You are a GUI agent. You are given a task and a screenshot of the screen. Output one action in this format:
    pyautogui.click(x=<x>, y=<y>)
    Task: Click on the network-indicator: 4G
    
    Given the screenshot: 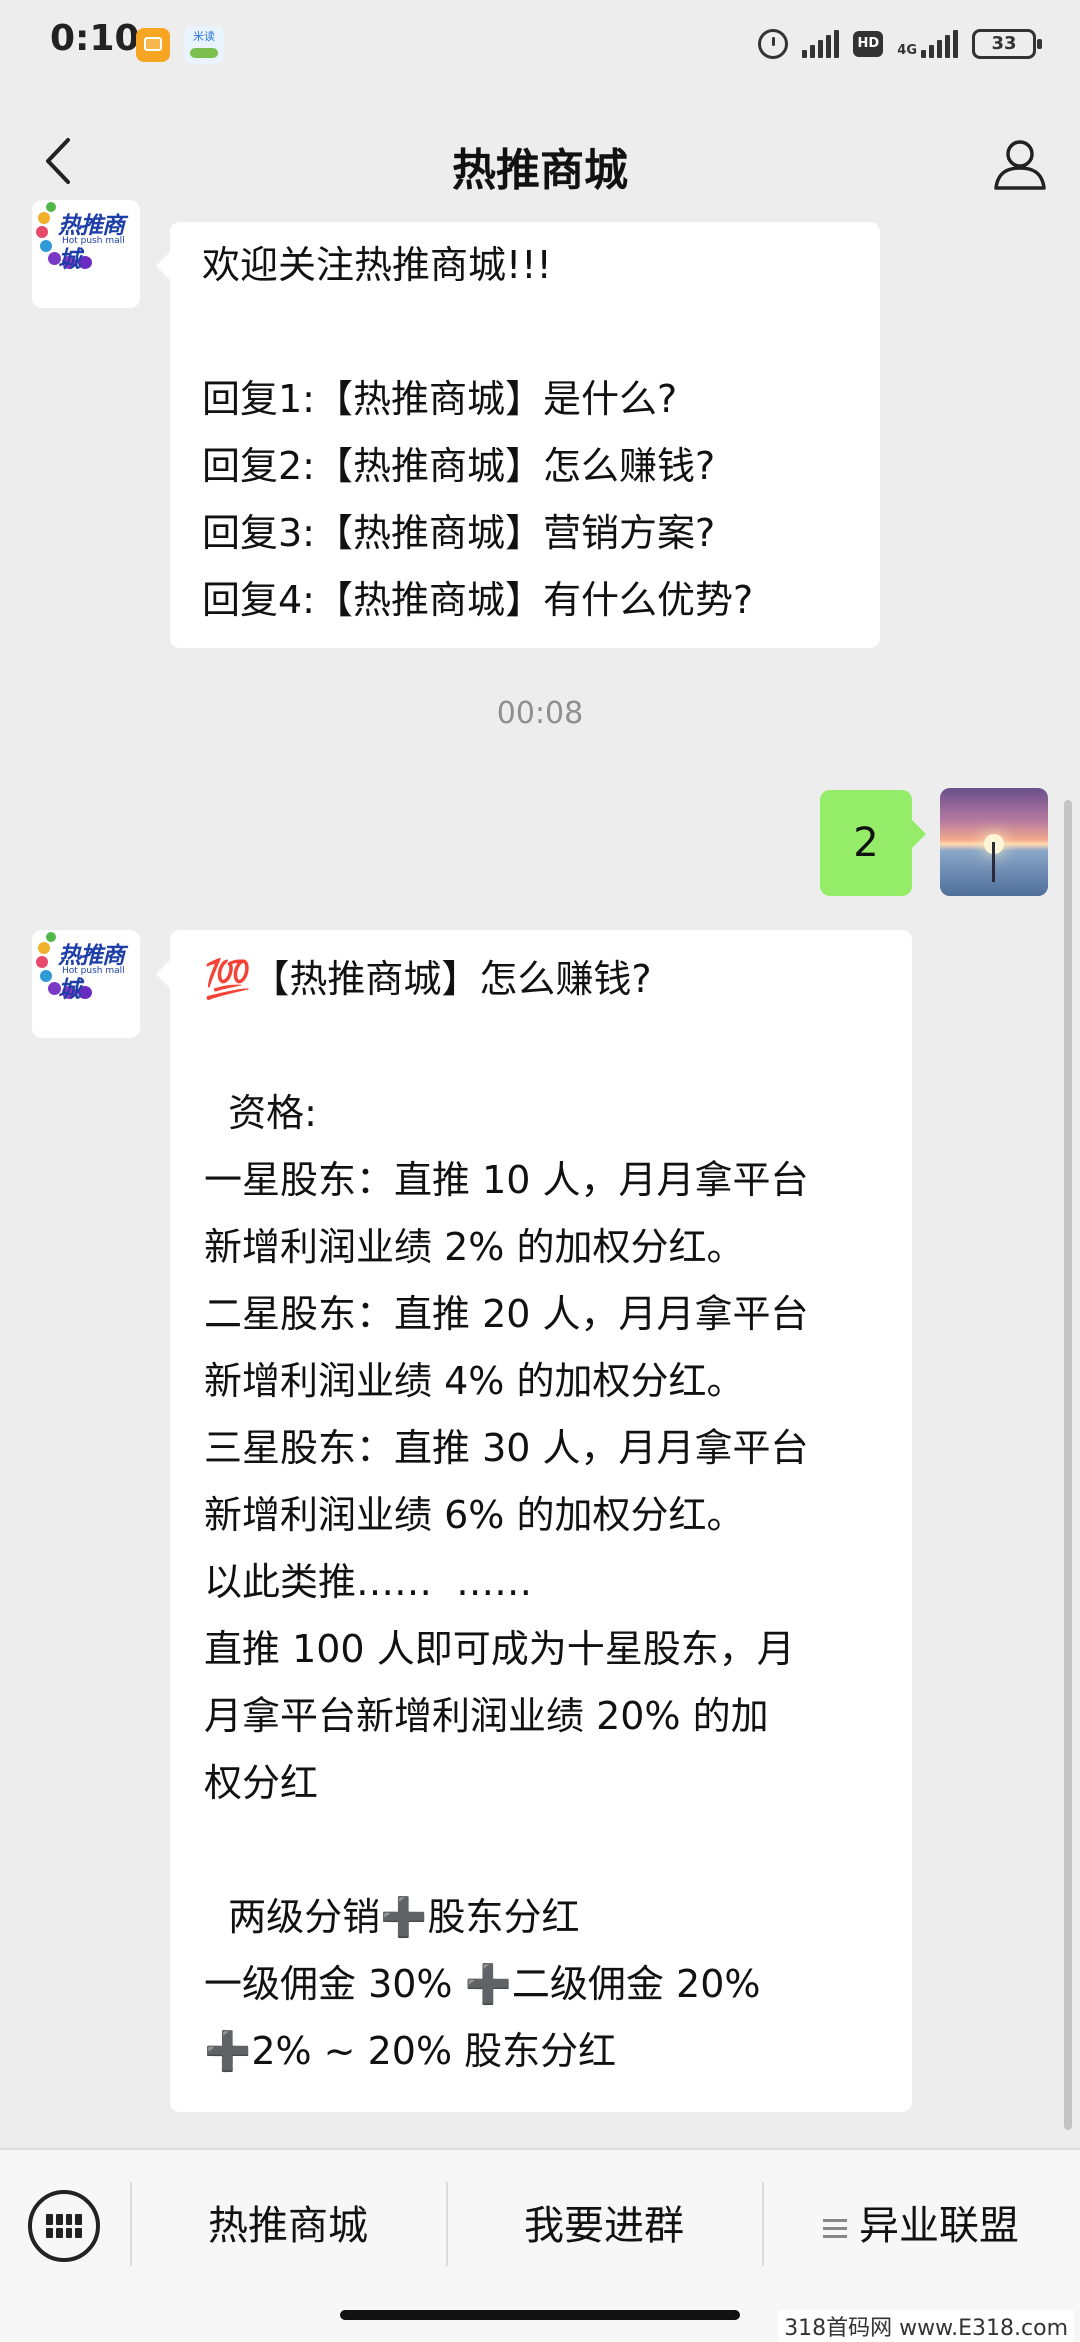 What is the action you would take?
    pyautogui.click(x=927, y=44)
    